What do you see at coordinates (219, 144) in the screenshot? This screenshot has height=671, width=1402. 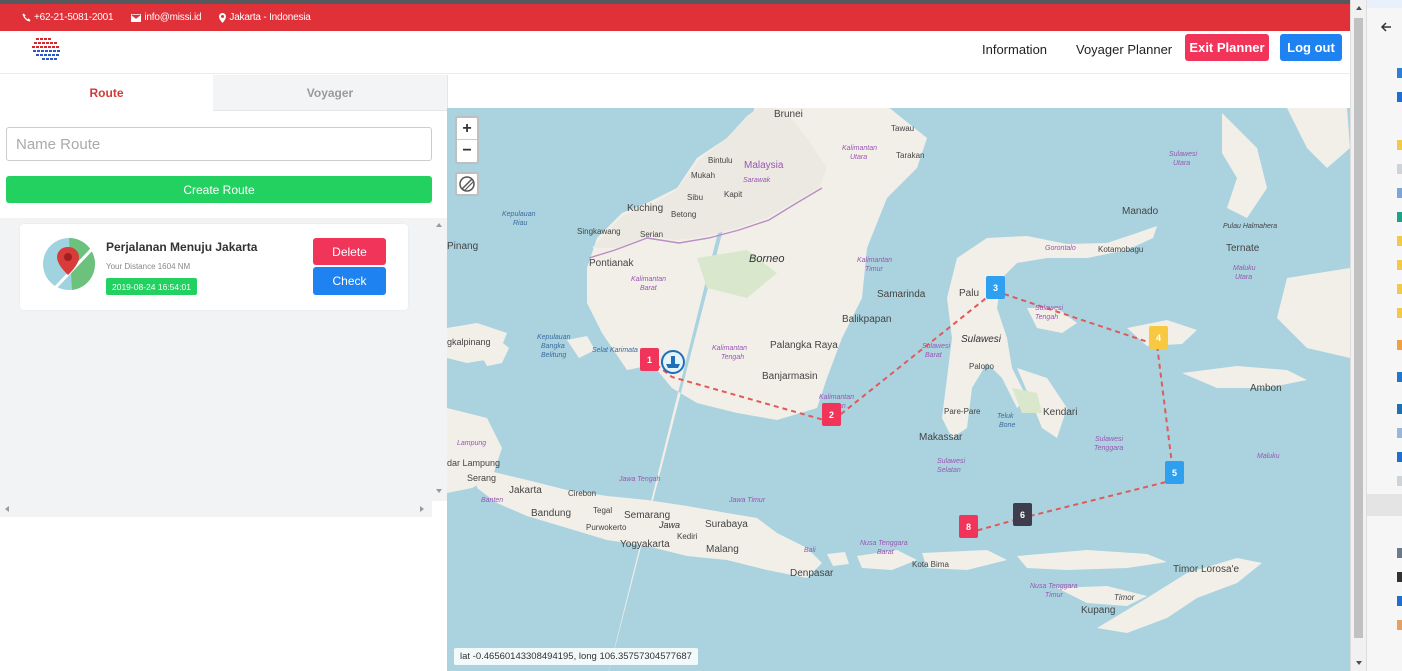 I see `name-route-input` at bounding box center [219, 144].